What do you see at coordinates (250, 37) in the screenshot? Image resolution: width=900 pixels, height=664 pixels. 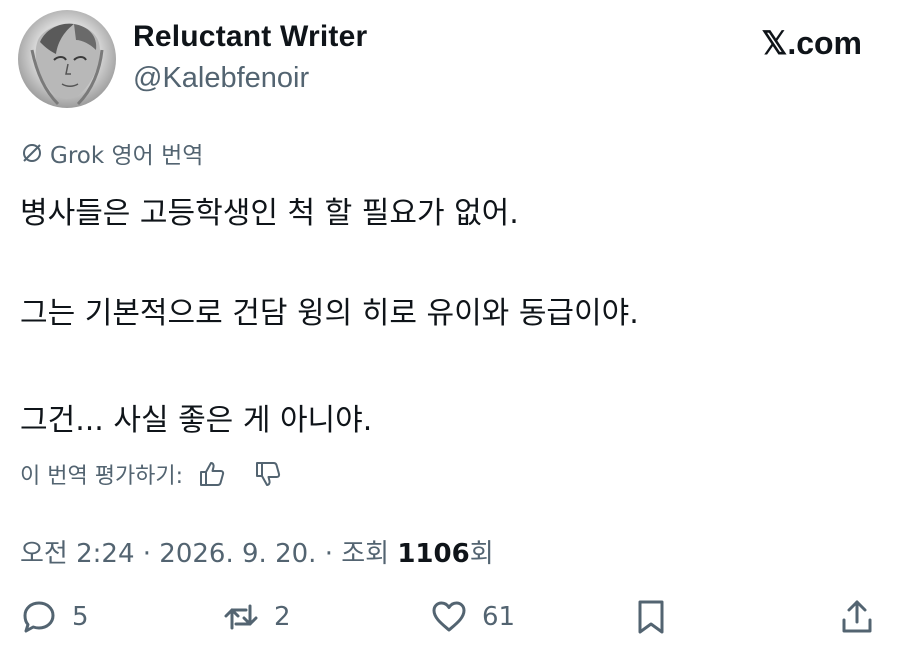 I see `author-name: Reluctant Writer` at bounding box center [250, 37].